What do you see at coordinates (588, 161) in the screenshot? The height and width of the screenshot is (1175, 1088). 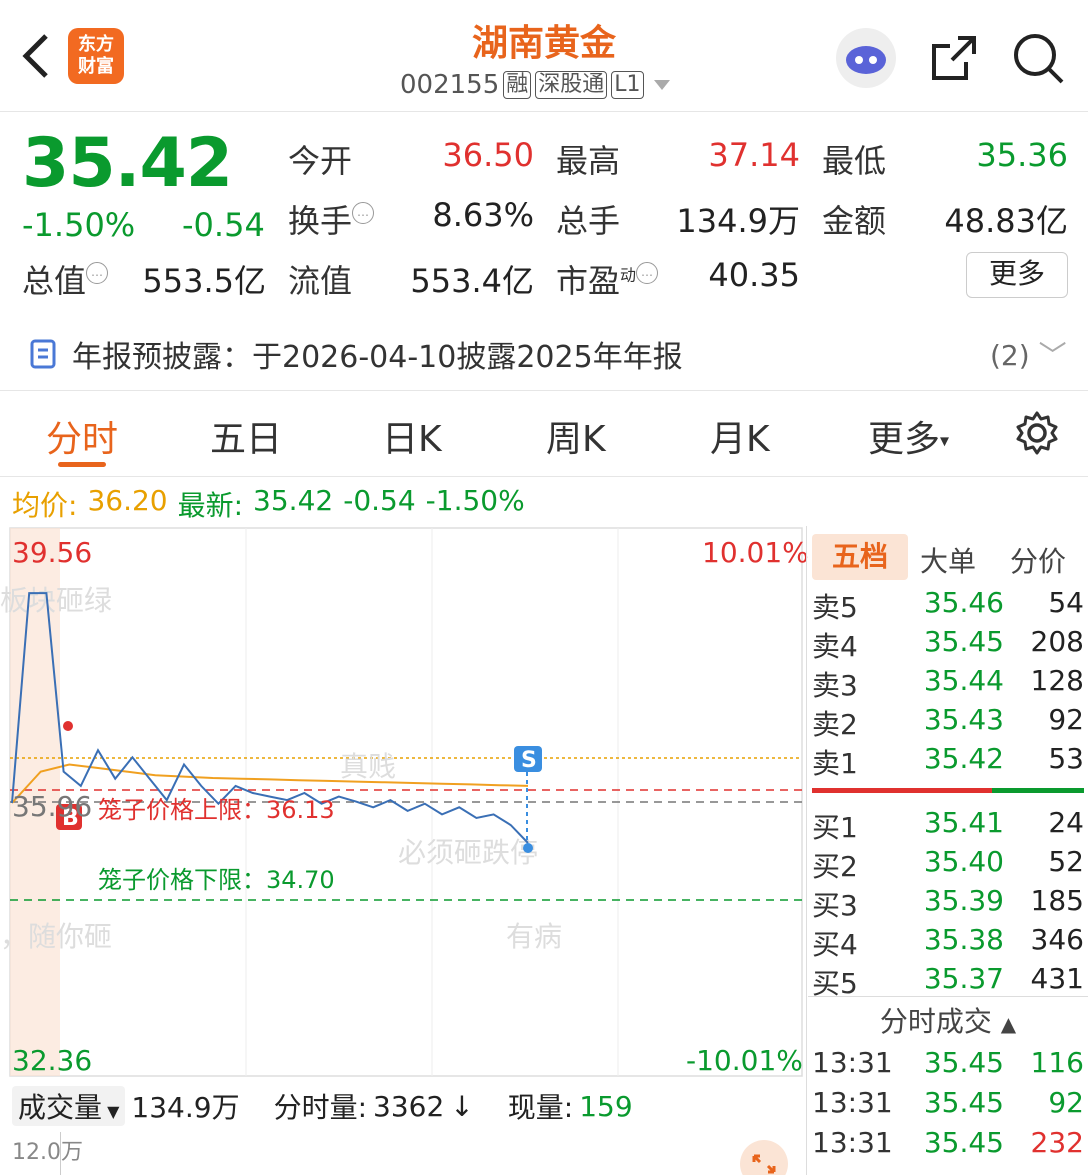 I see `high-label: 最高` at bounding box center [588, 161].